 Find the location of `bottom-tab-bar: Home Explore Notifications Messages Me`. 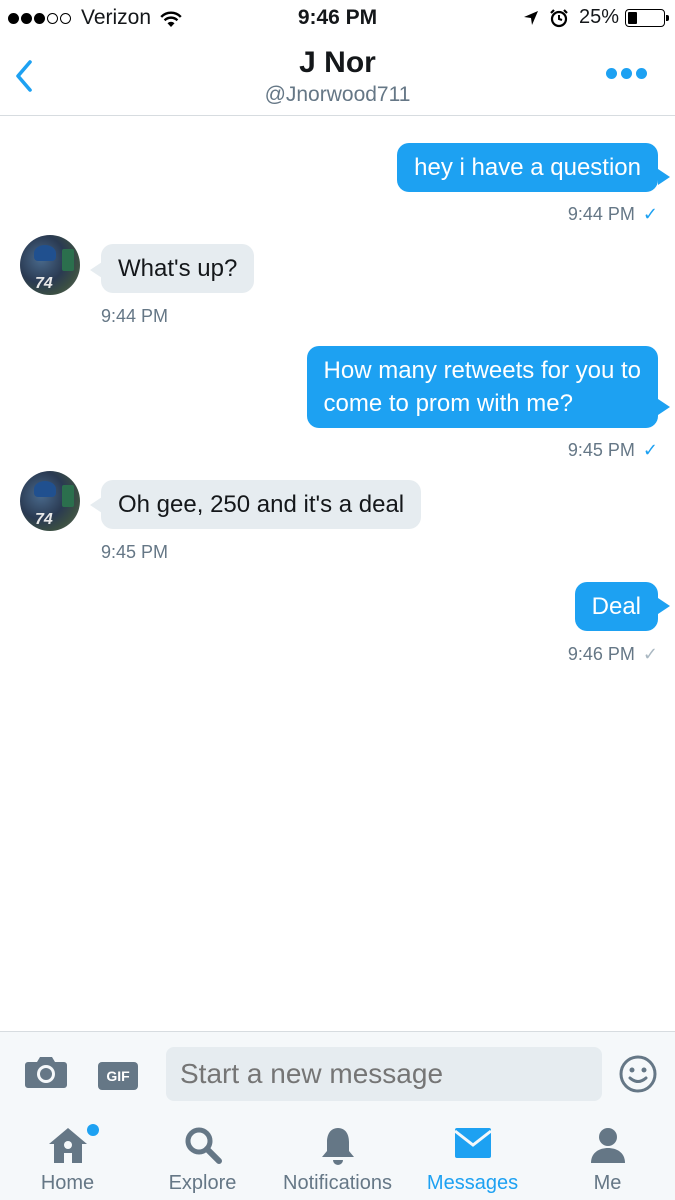

bottom-tab-bar: Home Explore Notifications Messages Me is located at coordinates (337, 1158).